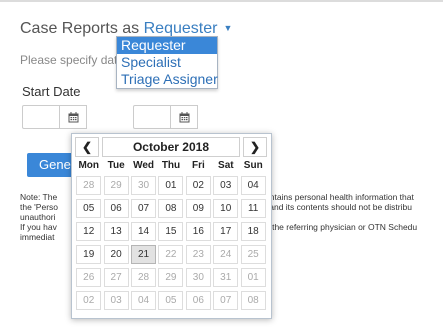  I want to click on week-row: 12 13 14 15 16 17 18, so click(171, 231).